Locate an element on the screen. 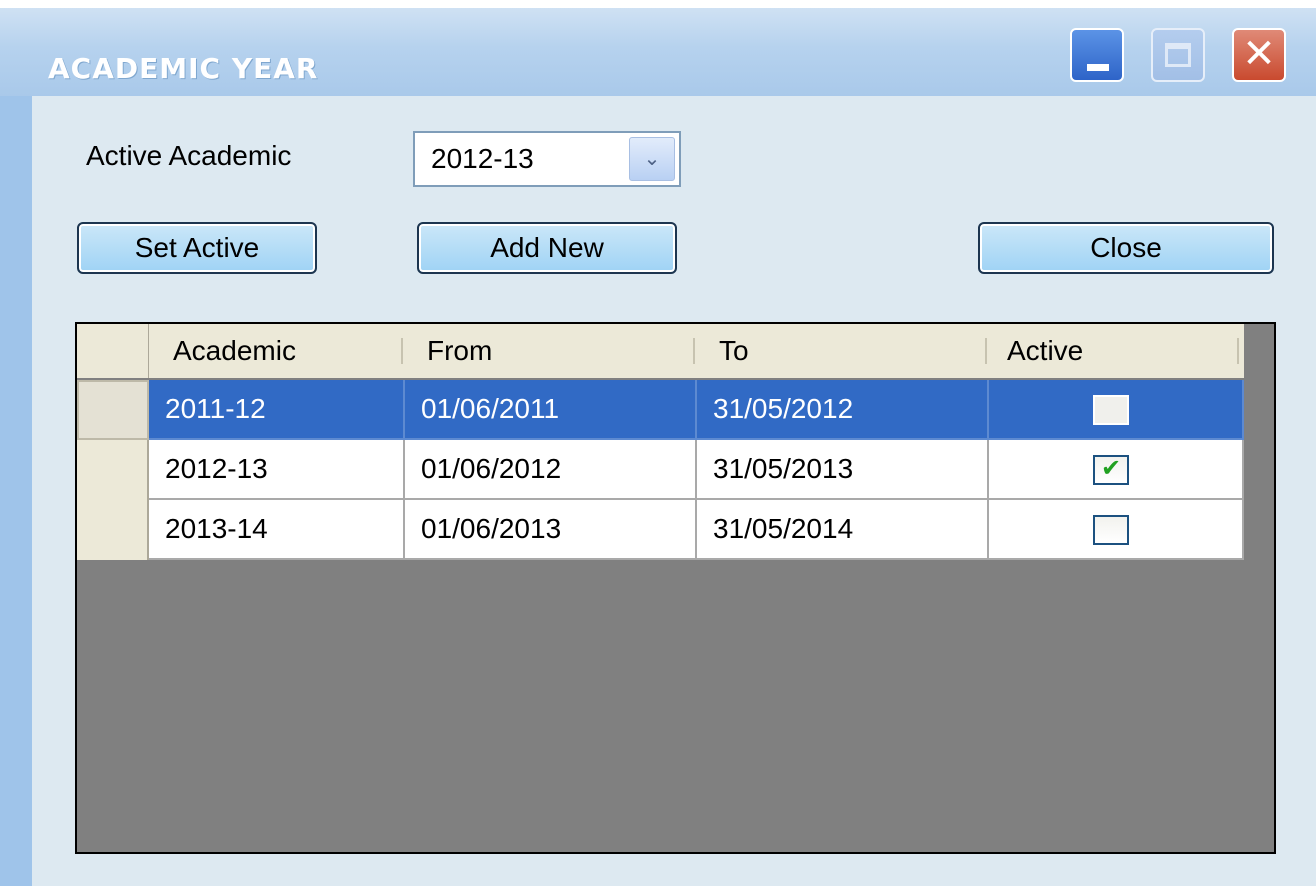 The image size is (1316, 886). grid-corner is located at coordinates (113, 351).